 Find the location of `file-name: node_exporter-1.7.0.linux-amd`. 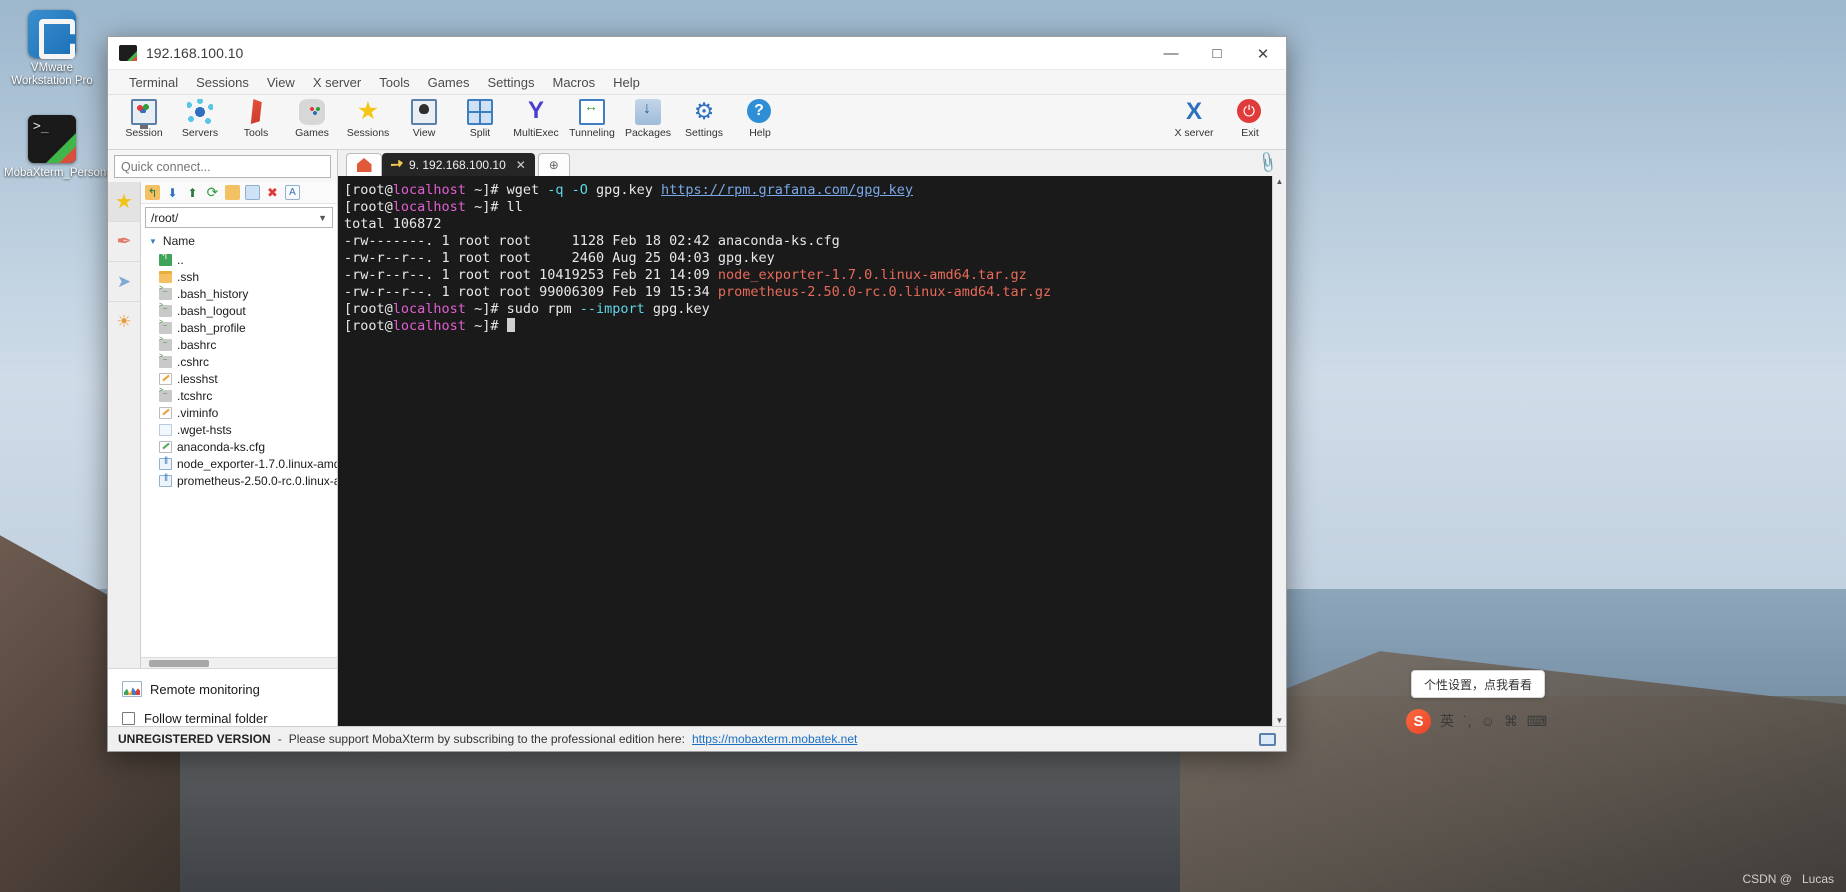

file-name: node_exporter-1.7.0.linux-amd is located at coordinates (257, 463).